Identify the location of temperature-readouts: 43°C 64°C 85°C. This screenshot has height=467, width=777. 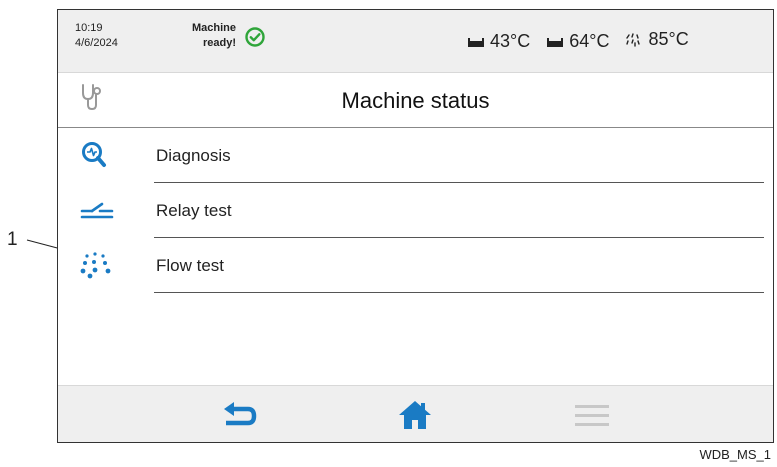
(584, 40).